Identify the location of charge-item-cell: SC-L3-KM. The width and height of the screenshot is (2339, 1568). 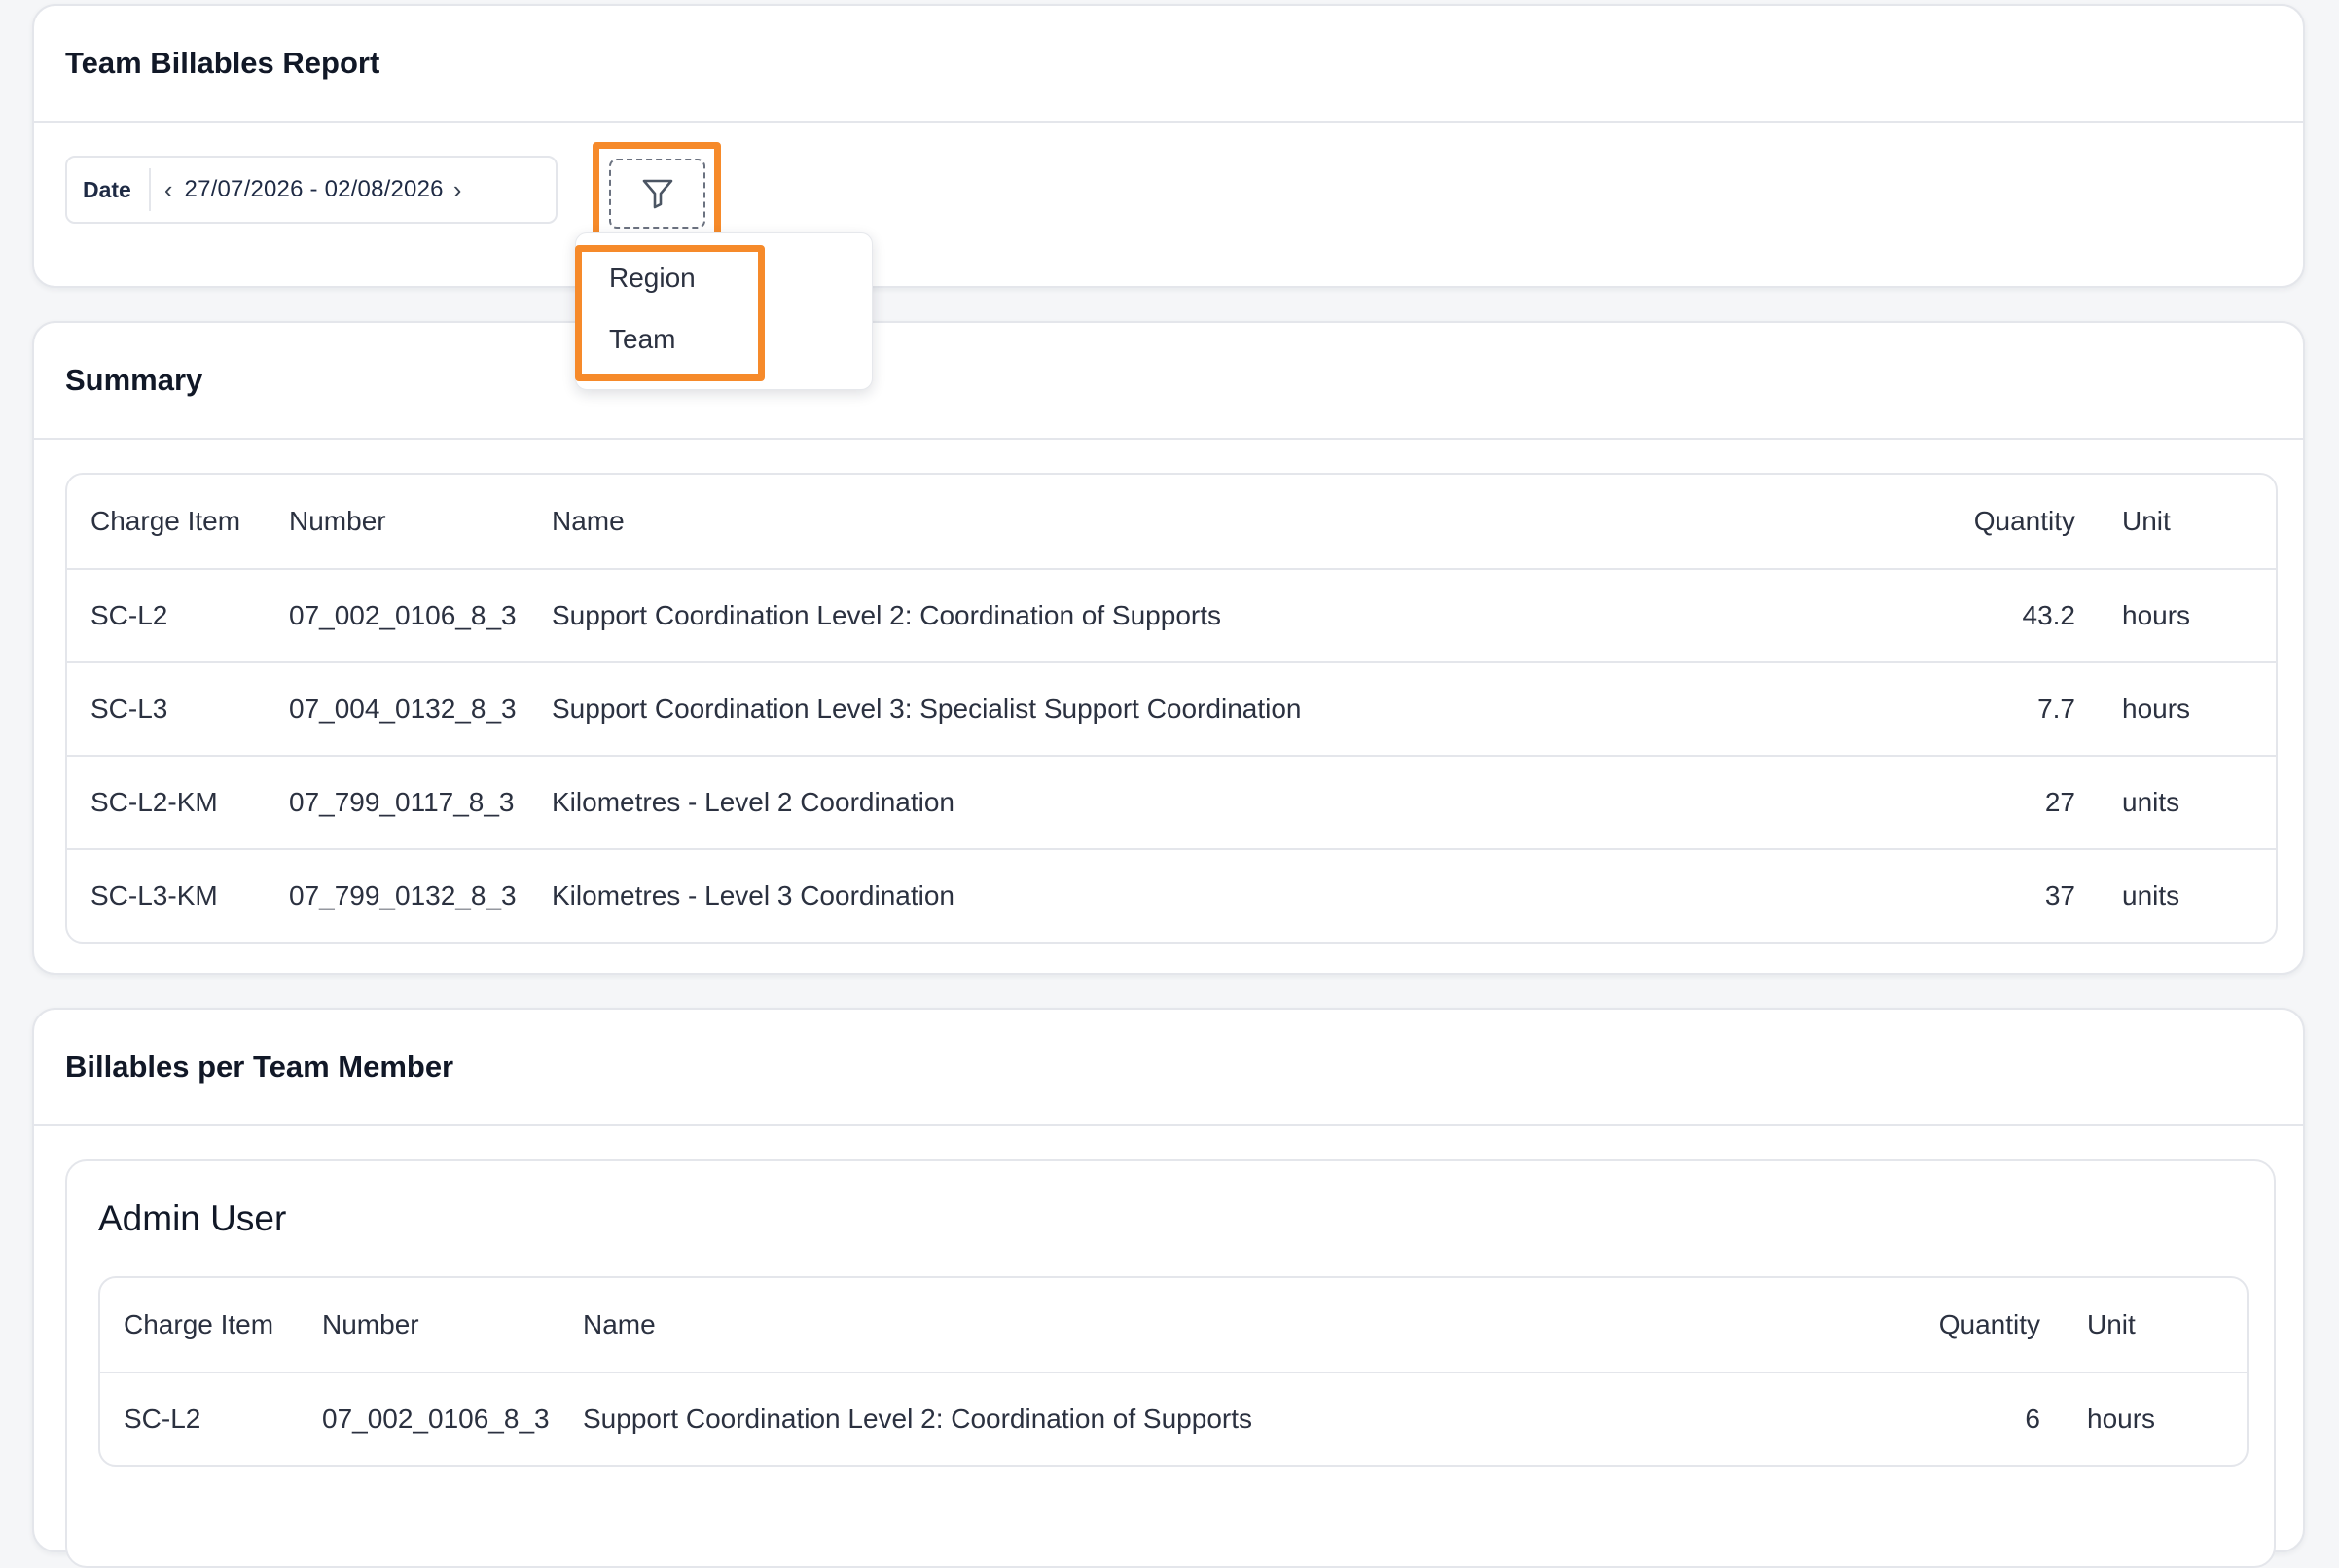
(154, 895).